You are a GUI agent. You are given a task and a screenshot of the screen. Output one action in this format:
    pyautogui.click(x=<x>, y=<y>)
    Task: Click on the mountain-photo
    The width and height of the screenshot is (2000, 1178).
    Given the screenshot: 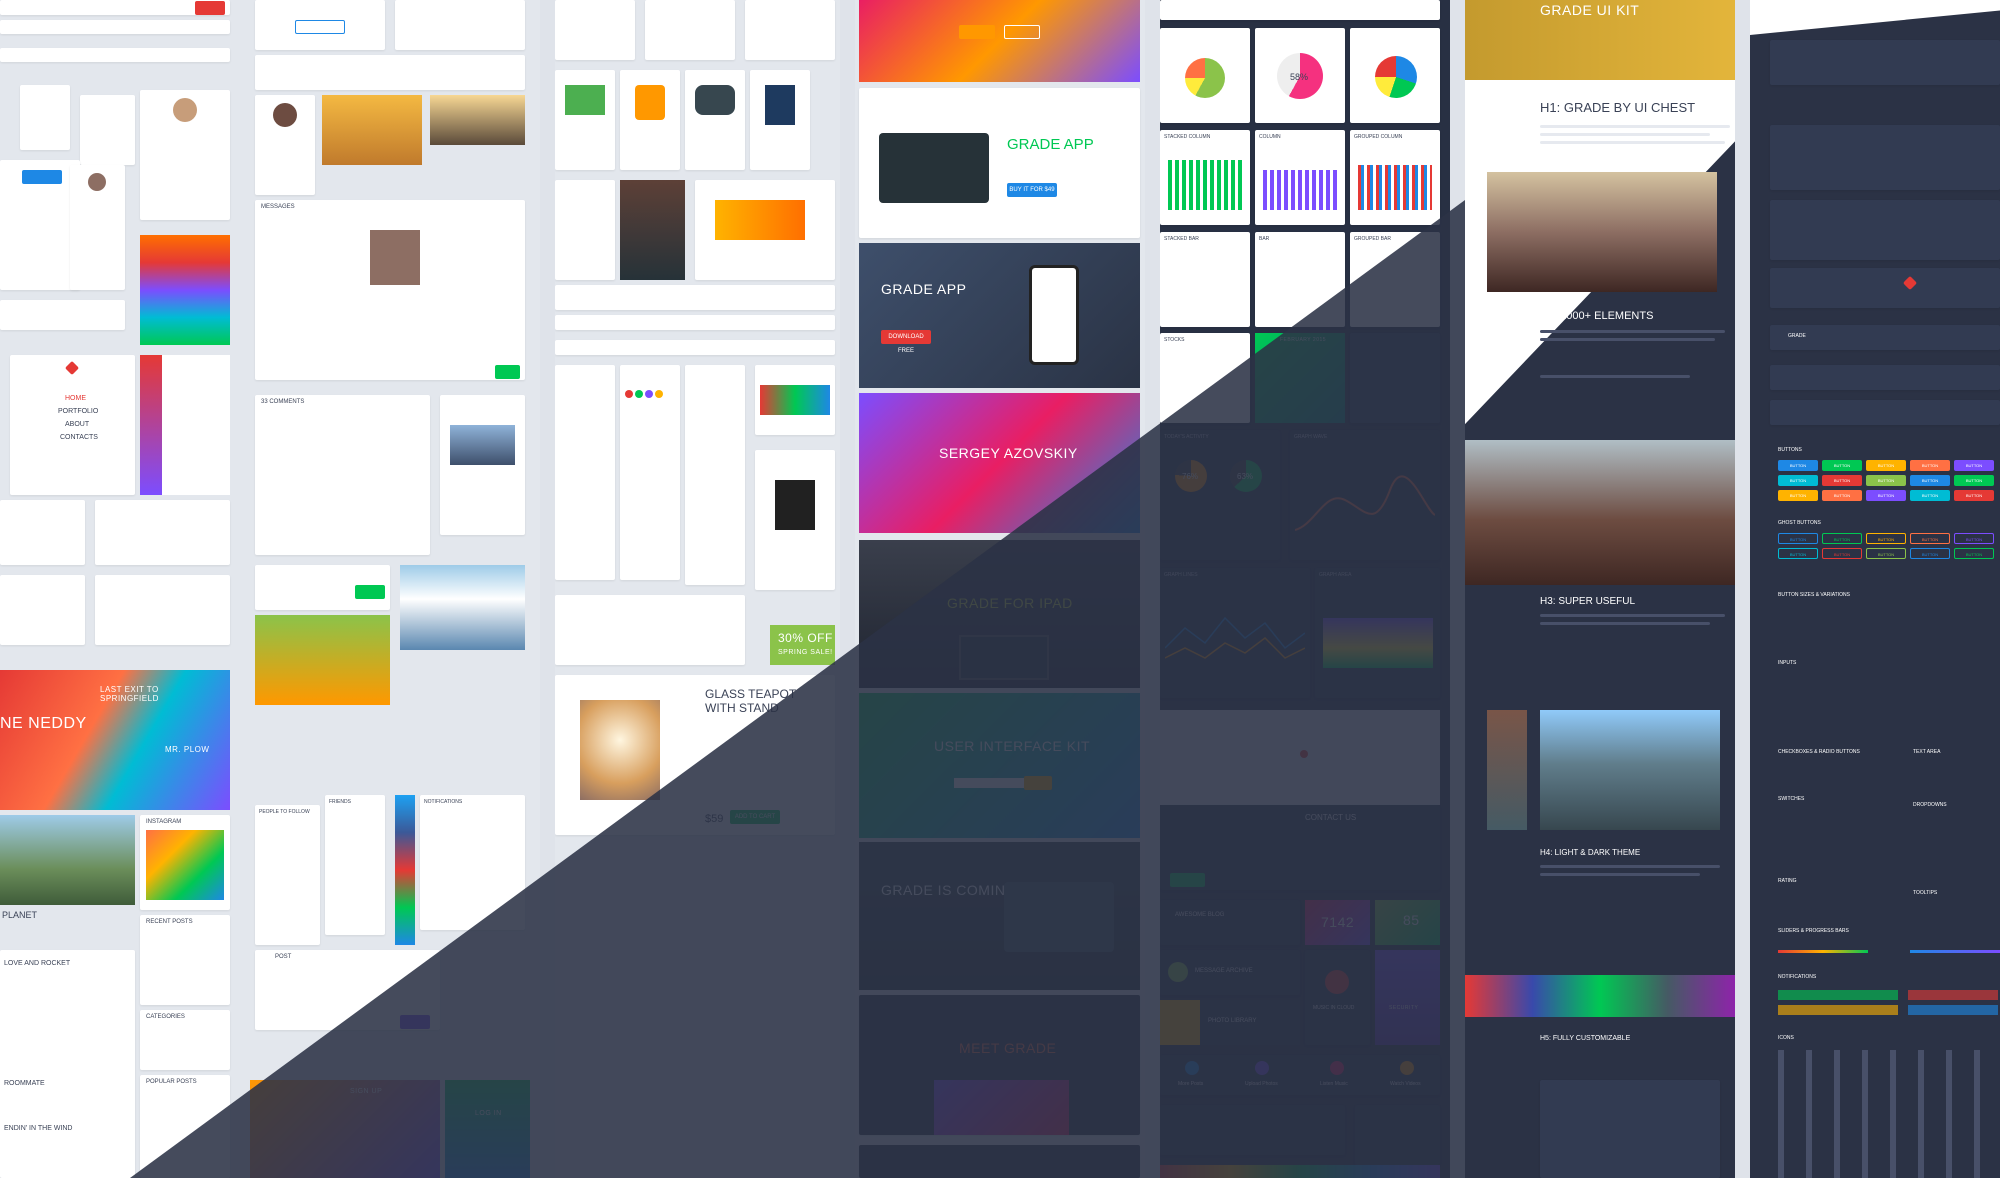 What is the action you would take?
    pyautogui.click(x=1600, y=512)
    